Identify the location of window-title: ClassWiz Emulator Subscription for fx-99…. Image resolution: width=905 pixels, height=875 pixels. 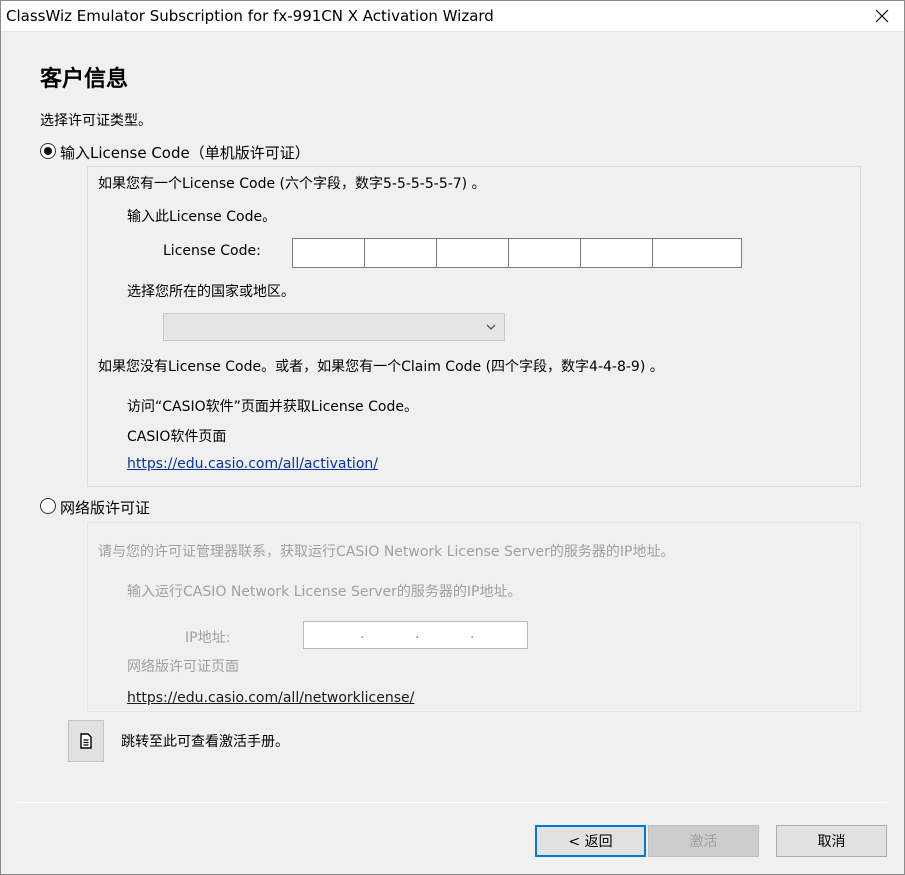
(250, 16).